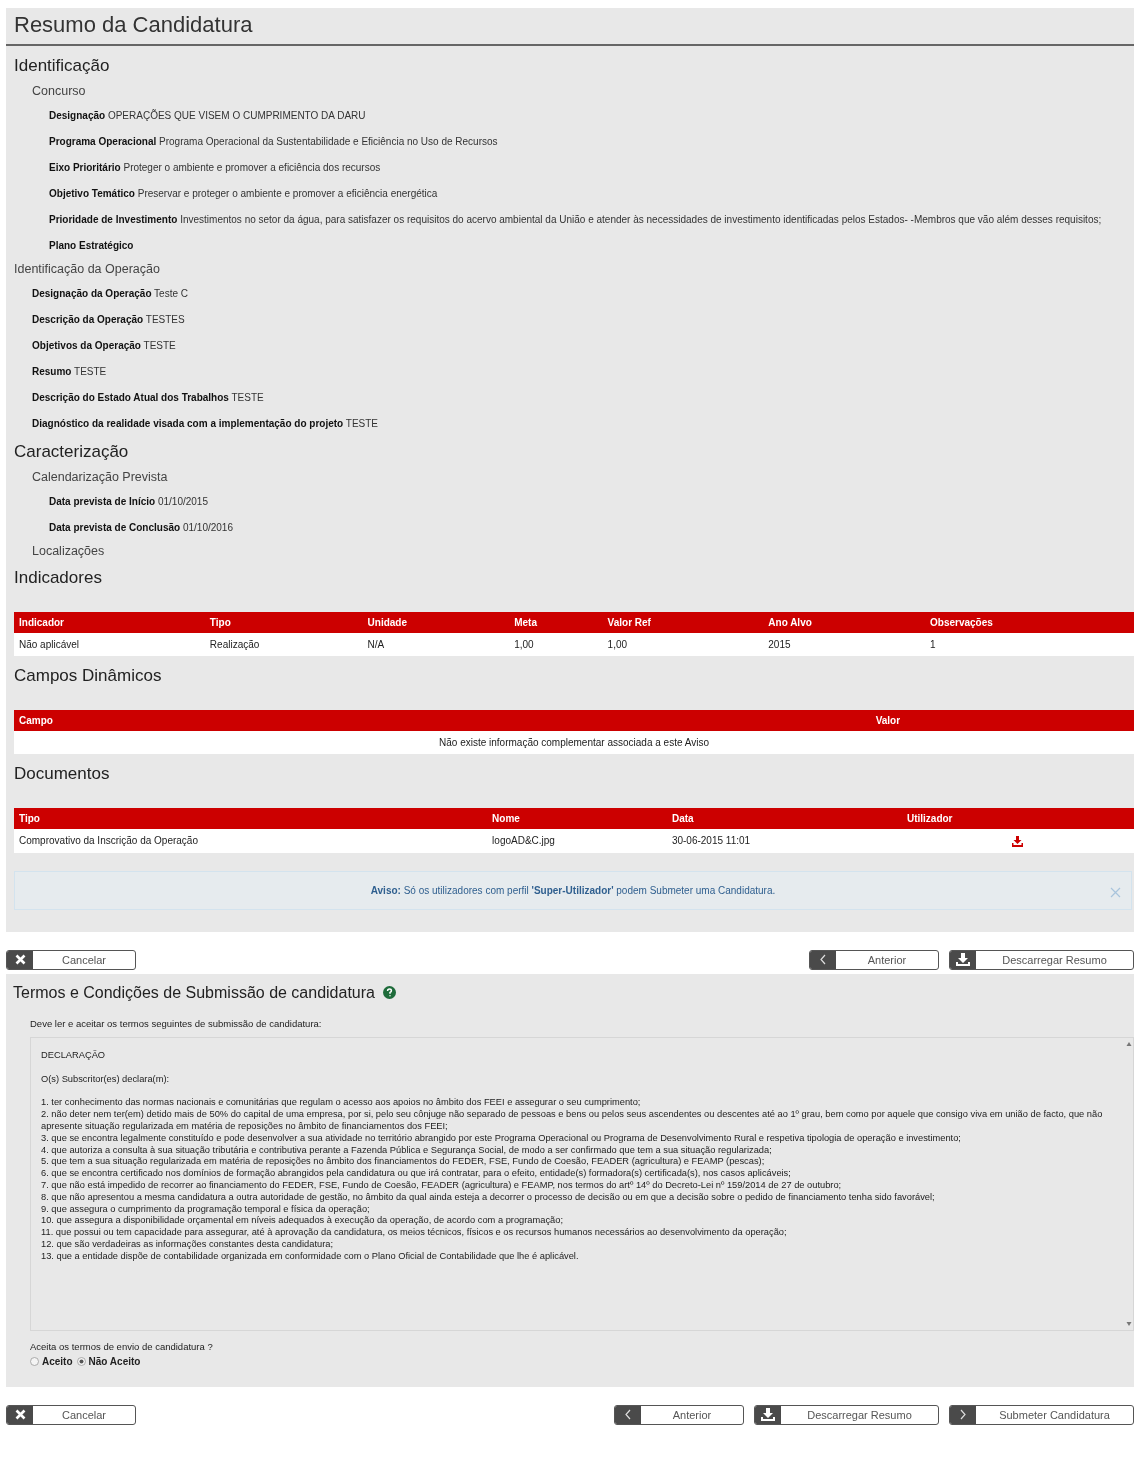 The height and width of the screenshot is (1463, 1134). What do you see at coordinates (436, 622) in the screenshot?
I see `column-header: Unidade` at bounding box center [436, 622].